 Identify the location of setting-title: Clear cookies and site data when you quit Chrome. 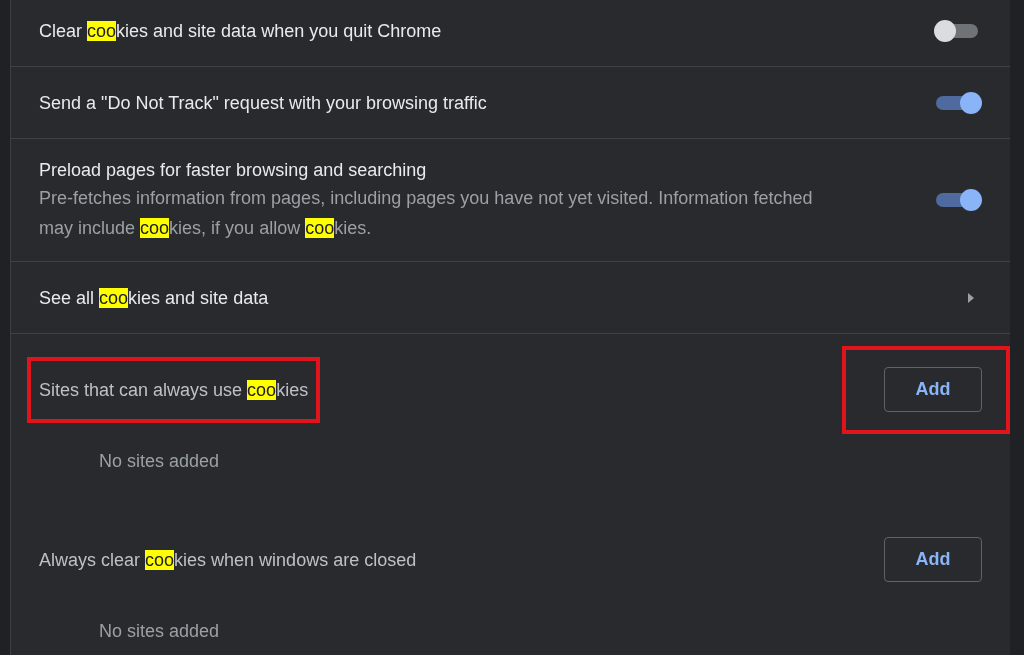
(240, 31).